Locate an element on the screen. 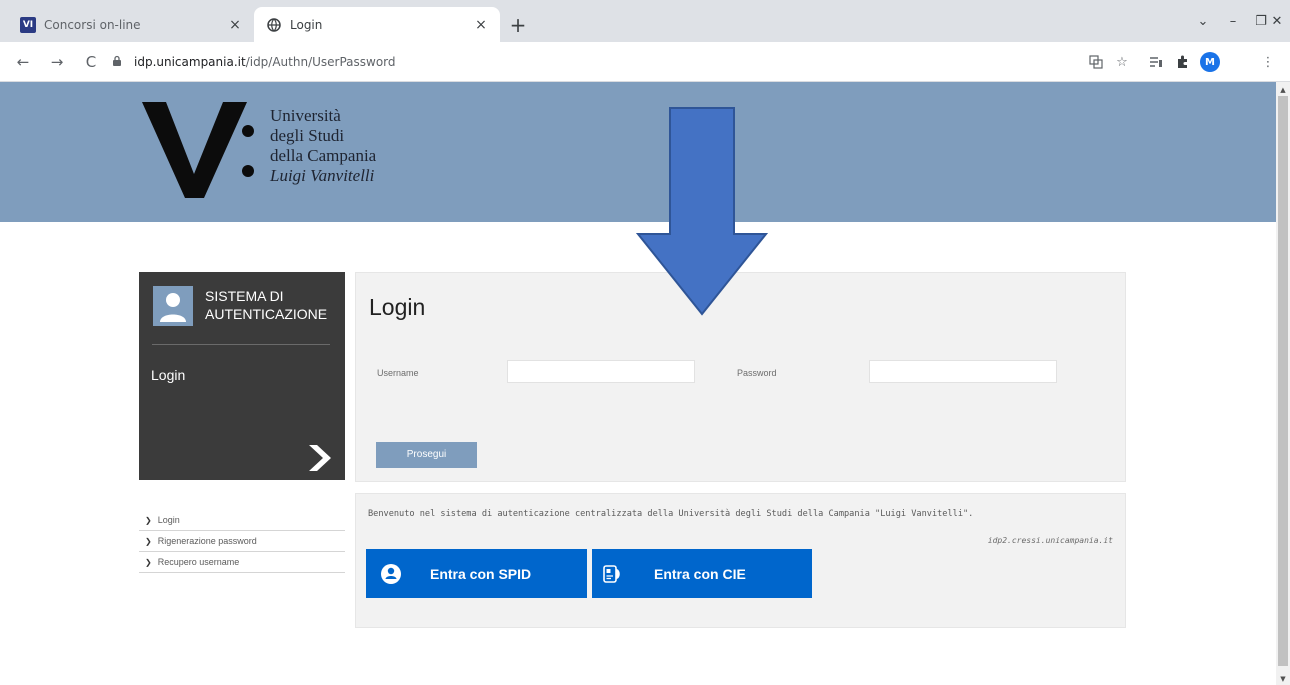  url-path: /idp/Authn/UserPassword is located at coordinates (320, 62).